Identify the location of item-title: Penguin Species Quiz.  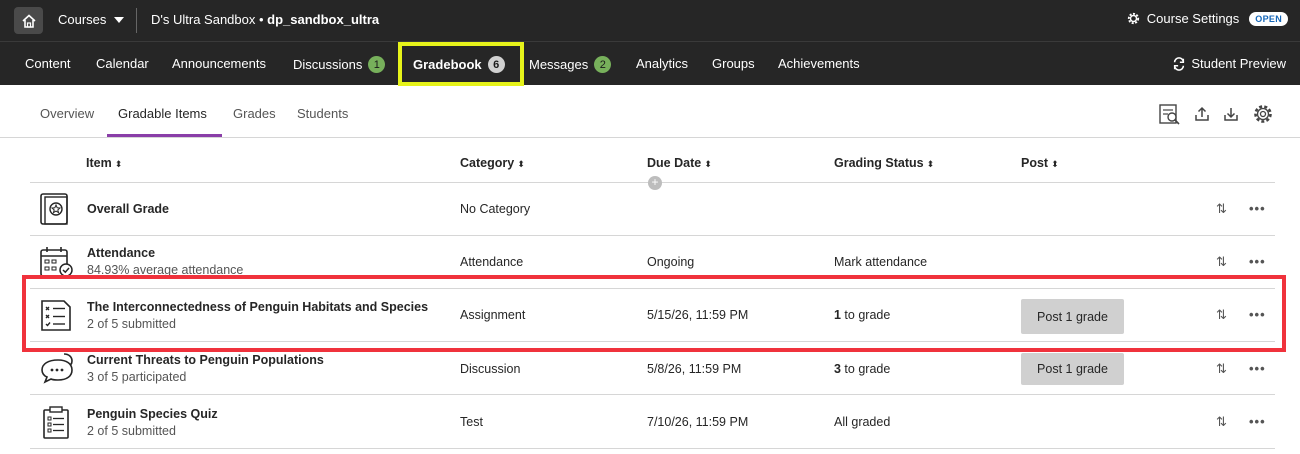
(152, 414).